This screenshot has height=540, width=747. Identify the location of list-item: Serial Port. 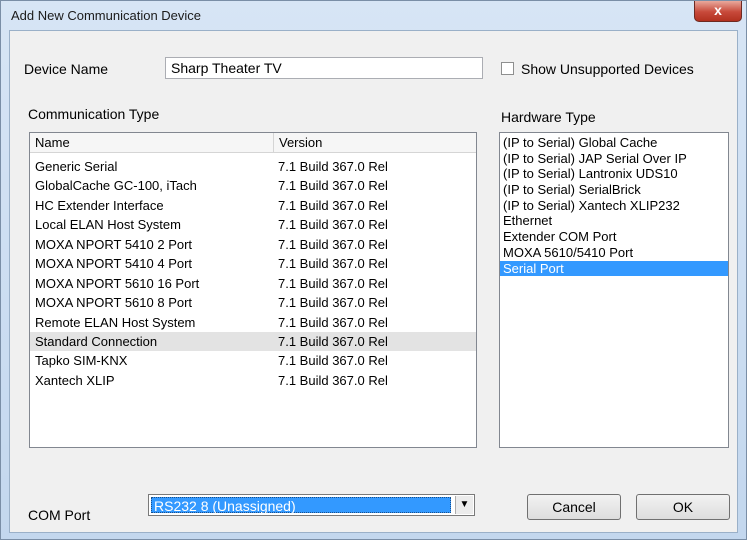
(614, 268).